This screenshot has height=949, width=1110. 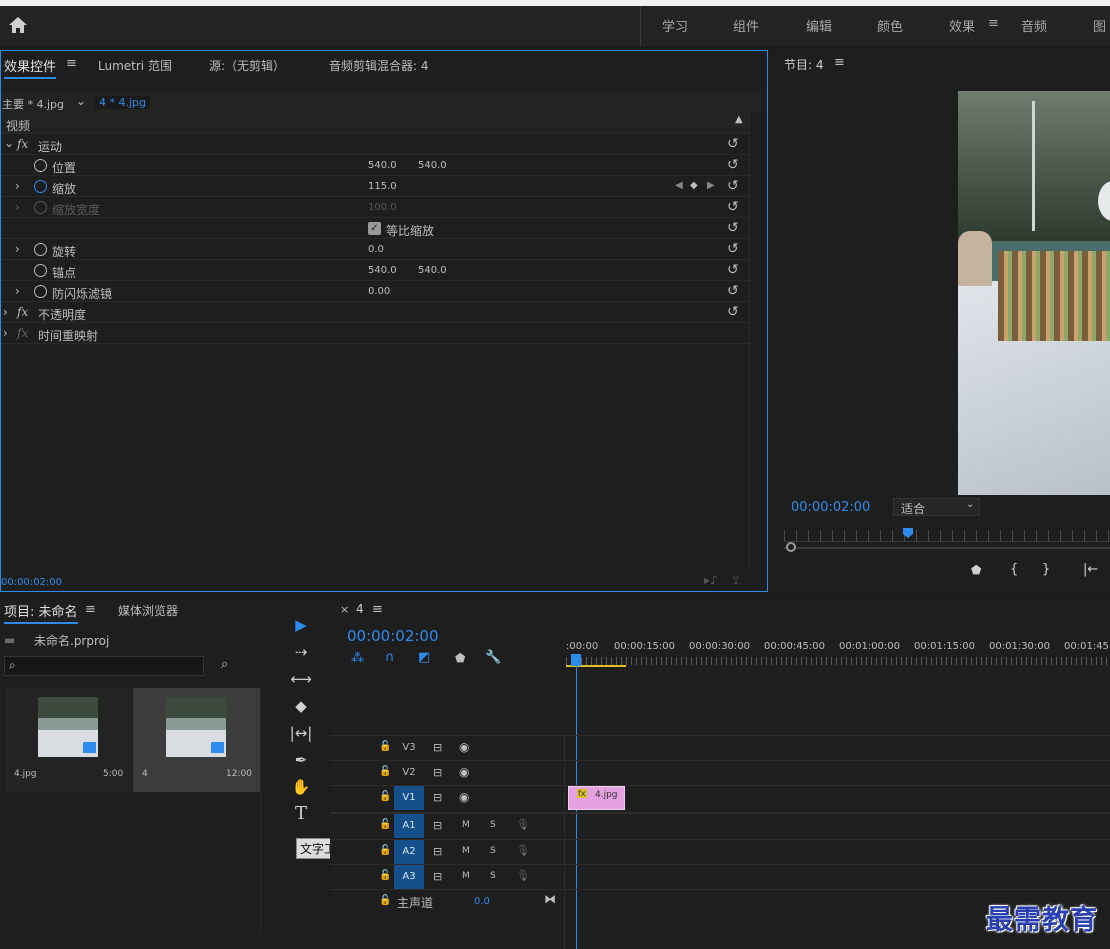 What do you see at coordinates (33, 104) in the screenshot?
I see `master-clip-label: 主要 * 4.jpg` at bounding box center [33, 104].